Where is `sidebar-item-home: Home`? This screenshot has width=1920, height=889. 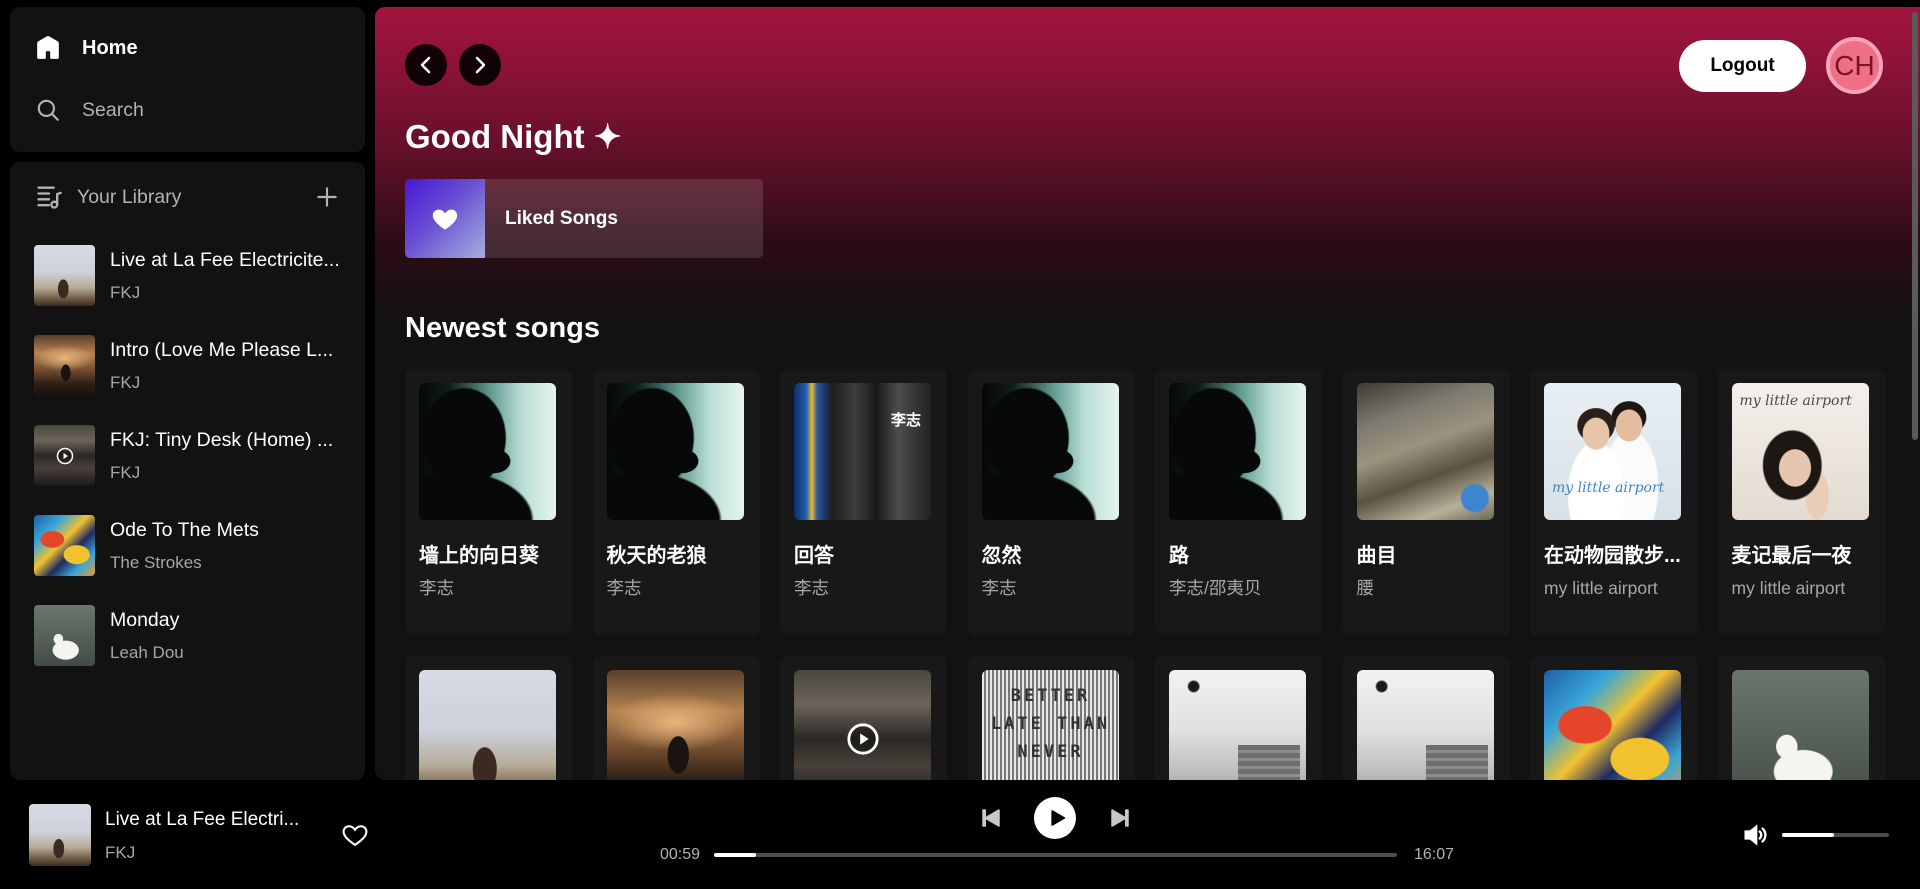
sidebar-item-home: Home is located at coordinates (187, 48).